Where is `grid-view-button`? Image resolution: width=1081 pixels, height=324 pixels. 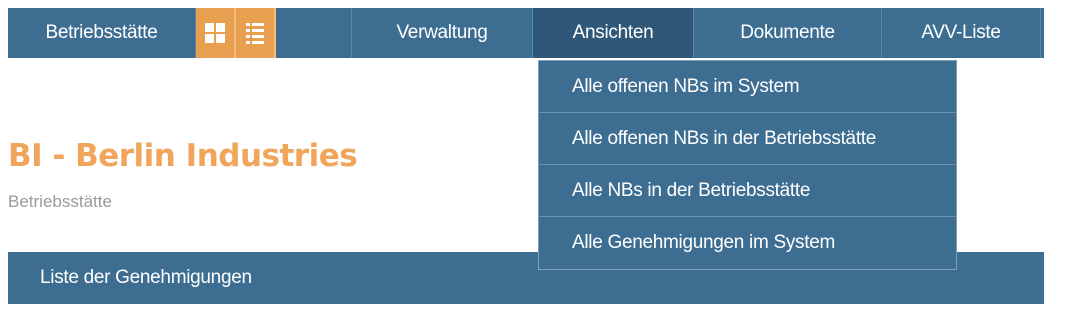
grid-view-button is located at coordinates (216, 33).